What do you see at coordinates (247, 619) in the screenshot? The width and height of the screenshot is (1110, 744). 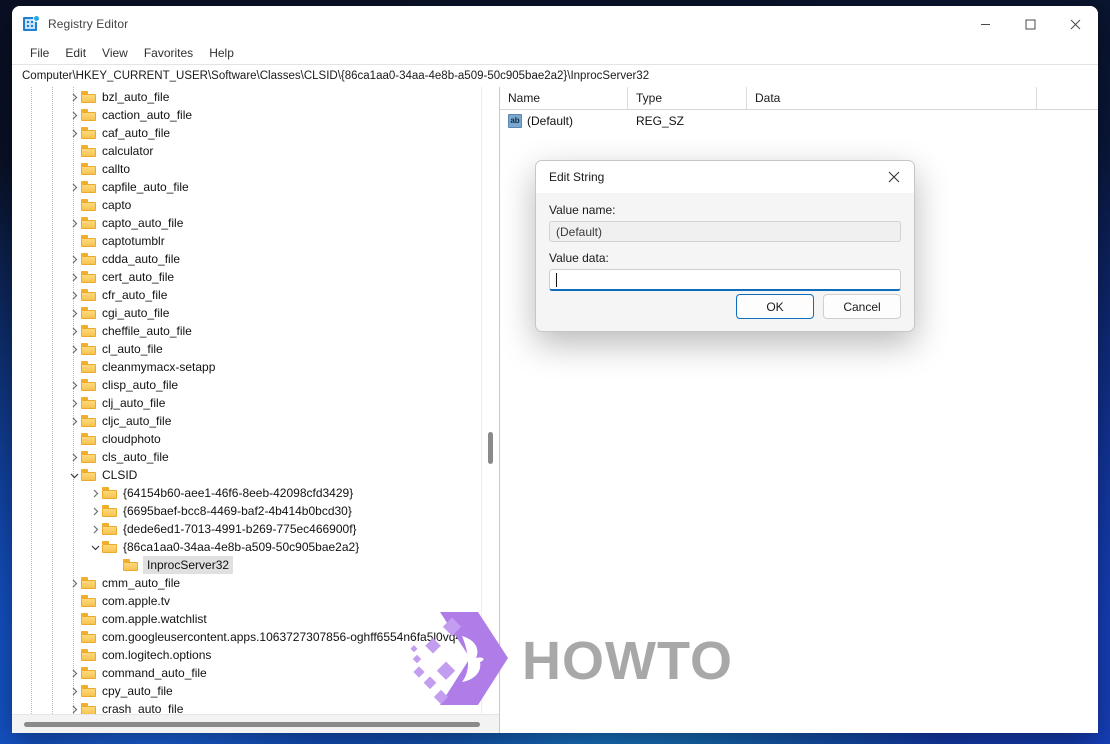 I see `tree-item: com.apple.watchlist` at bounding box center [247, 619].